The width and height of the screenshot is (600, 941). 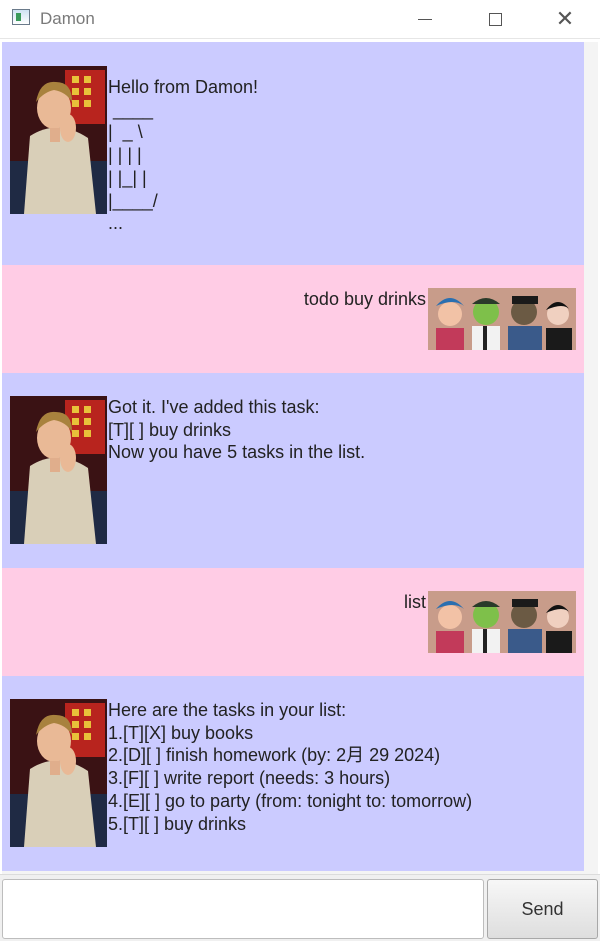 I want to click on maximize-button, so click(x=495, y=19).